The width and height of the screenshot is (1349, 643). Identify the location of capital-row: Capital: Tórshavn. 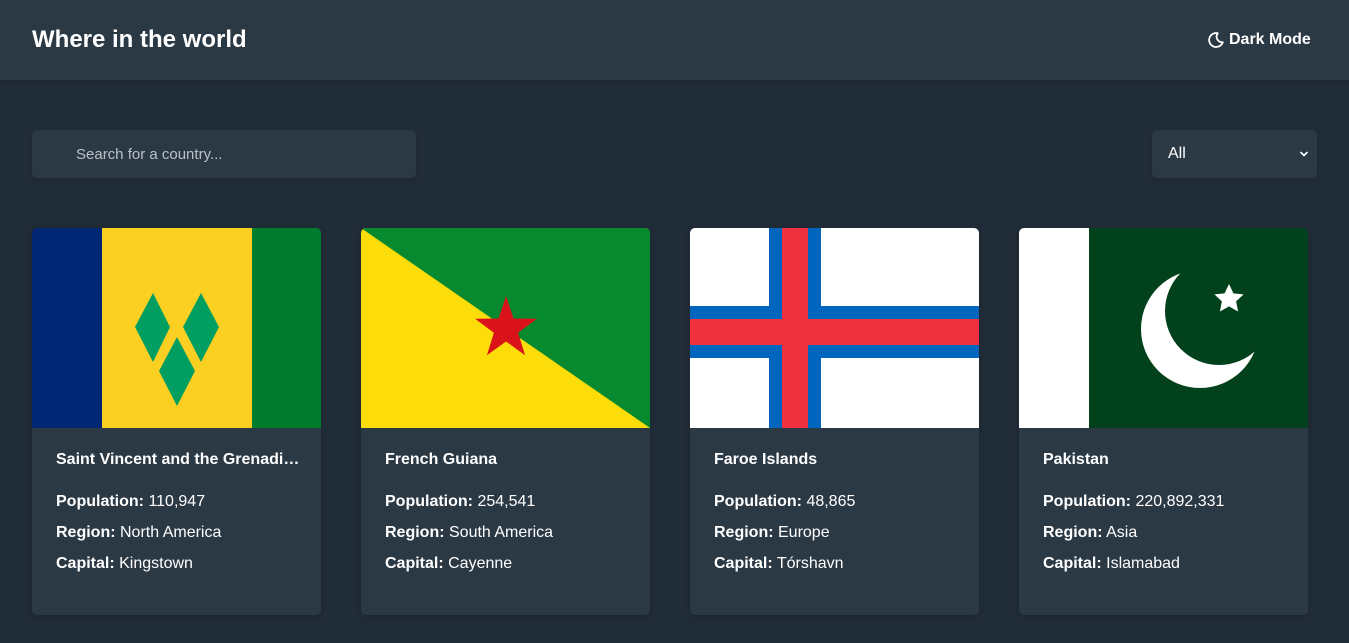
(779, 564).